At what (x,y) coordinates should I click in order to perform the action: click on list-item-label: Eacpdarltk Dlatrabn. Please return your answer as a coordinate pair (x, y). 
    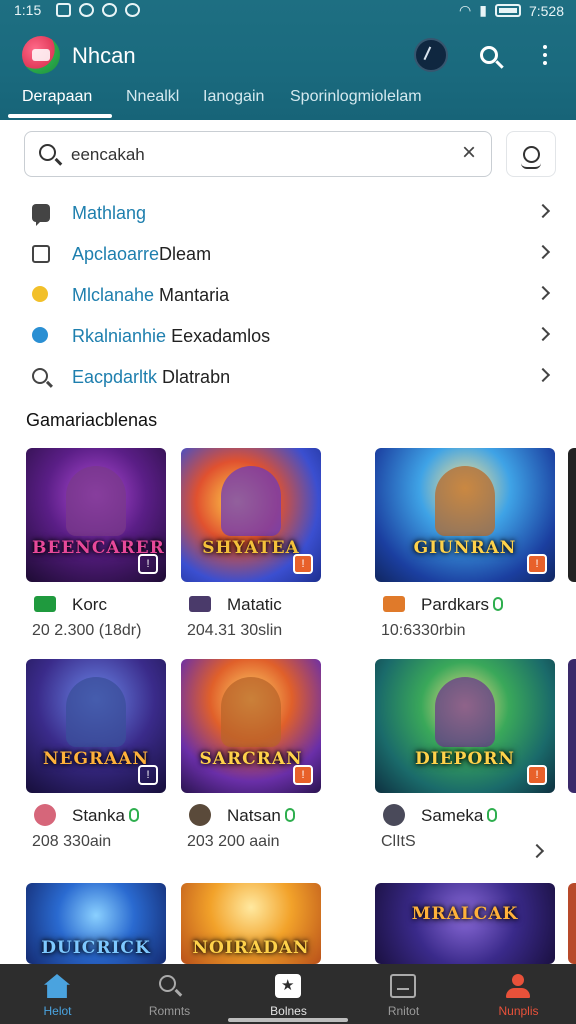
    Looking at the image, I should click on (151, 377).